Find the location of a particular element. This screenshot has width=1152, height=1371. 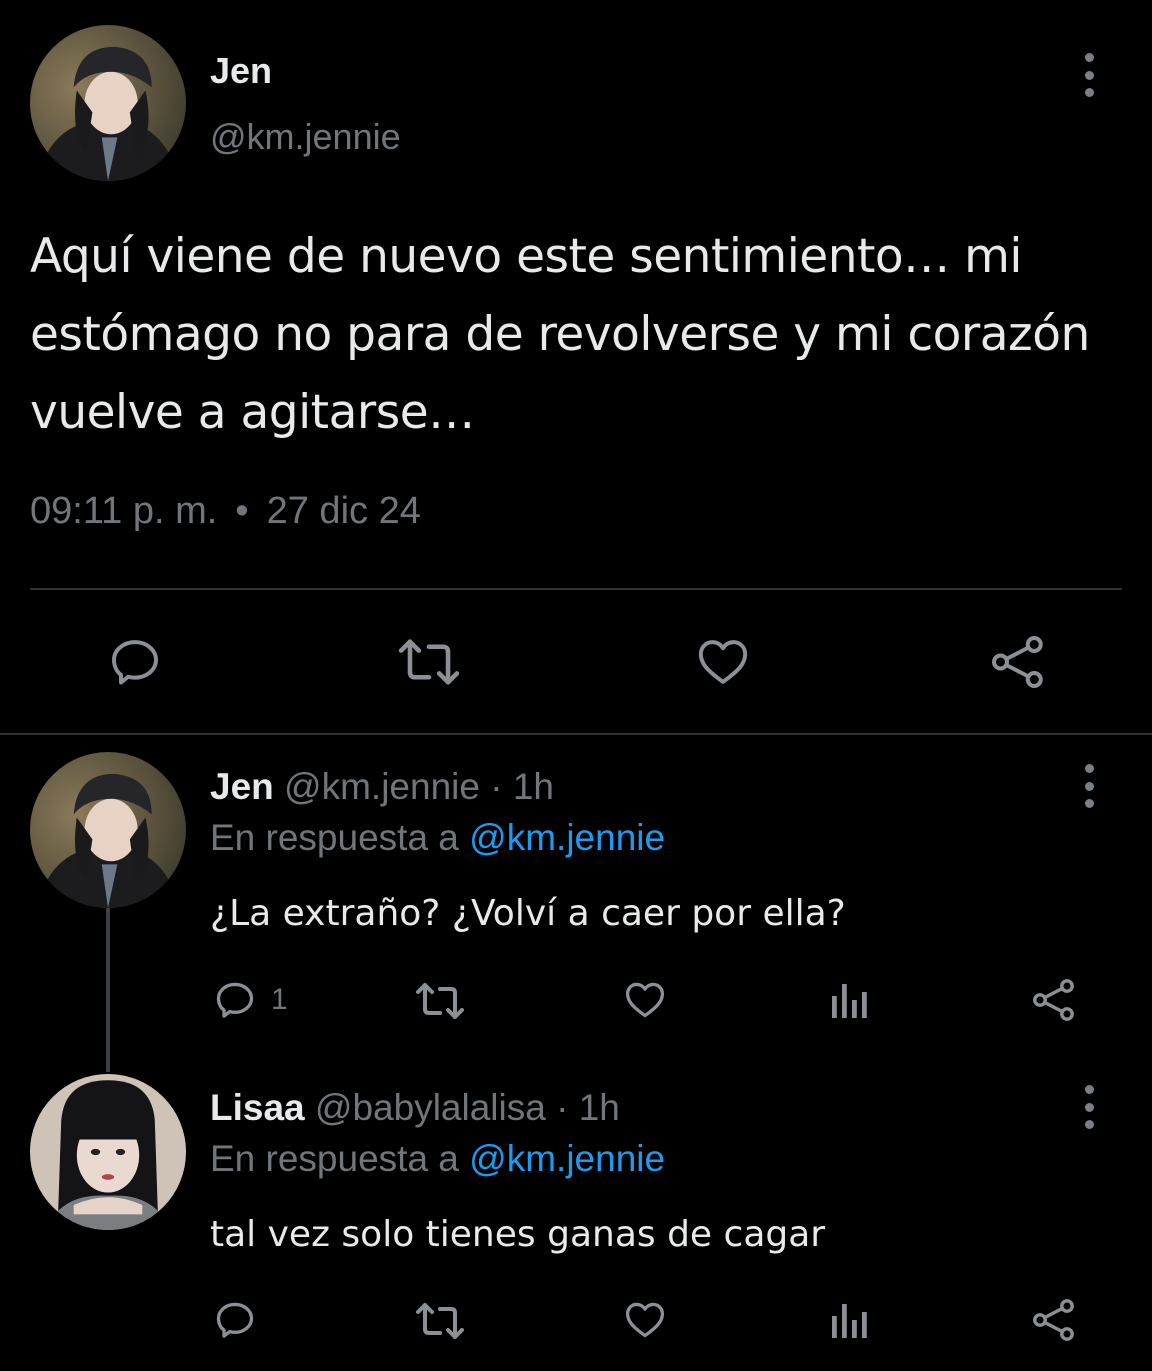

reply-count: 1 is located at coordinates (279, 999).